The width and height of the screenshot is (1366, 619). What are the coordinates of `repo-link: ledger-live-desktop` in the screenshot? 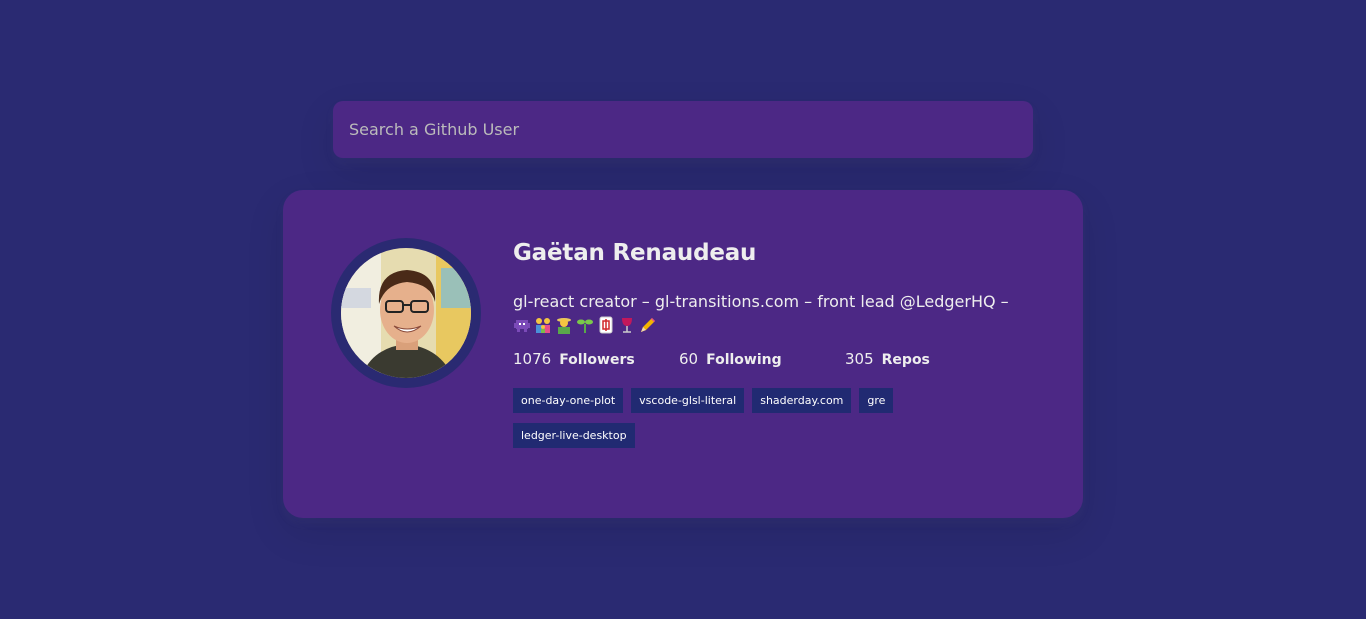 It's located at (574, 435).